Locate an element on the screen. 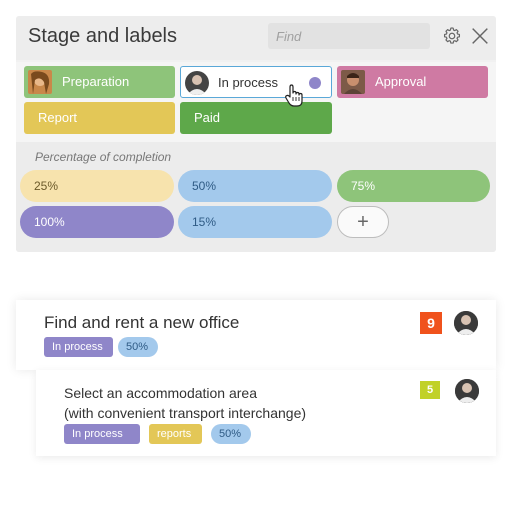 The width and height of the screenshot is (512, 512). stage-label: In process is located at coordinates (248, 82).